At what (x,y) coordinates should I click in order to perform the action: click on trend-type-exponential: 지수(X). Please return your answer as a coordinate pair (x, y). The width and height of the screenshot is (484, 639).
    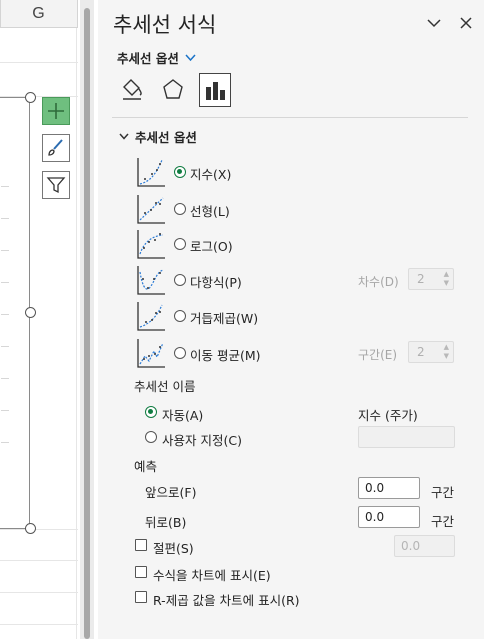
    Looking at the image, I should click on (304, 172).